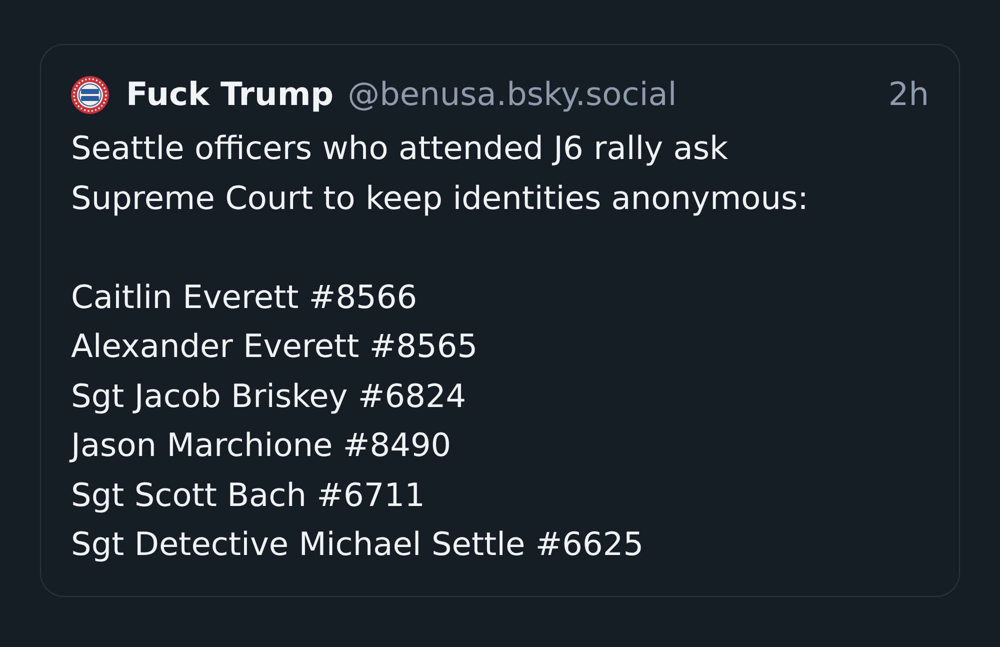 This screenshot has height=647, width=1000. Describe the element at coordinates (244, 297) in the screenshot. I see `name-line: Caitlin Everett #8566` at that location.